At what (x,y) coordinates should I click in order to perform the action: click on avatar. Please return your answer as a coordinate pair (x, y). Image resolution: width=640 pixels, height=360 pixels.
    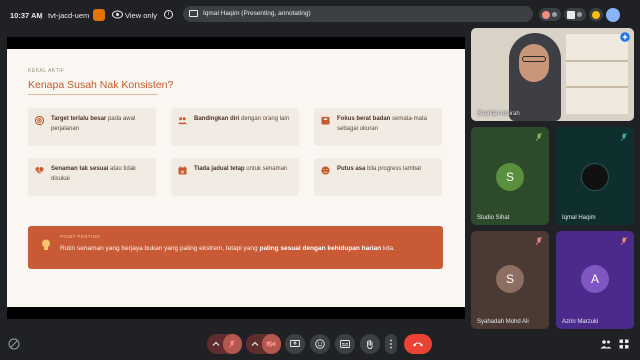
    Looking at the image, I should click on (595, 177).